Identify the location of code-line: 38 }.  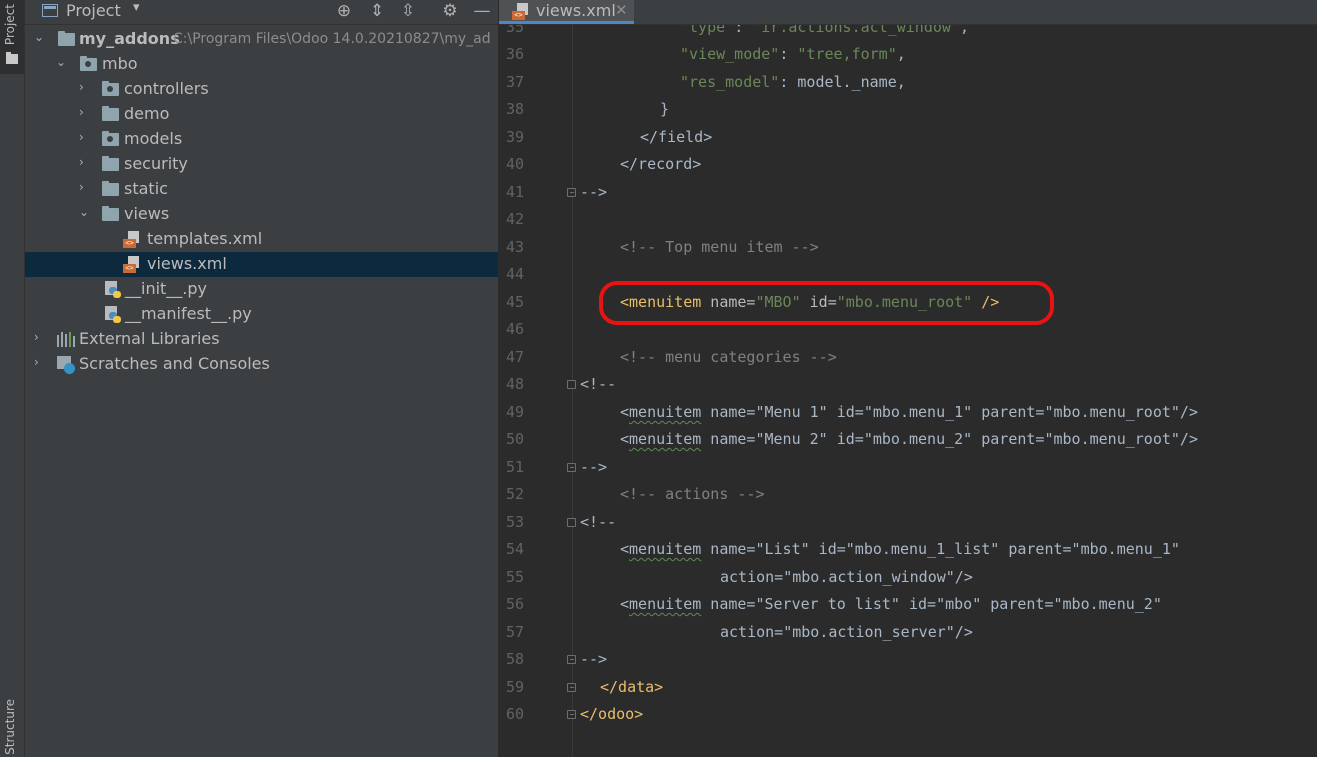
(908, 110).